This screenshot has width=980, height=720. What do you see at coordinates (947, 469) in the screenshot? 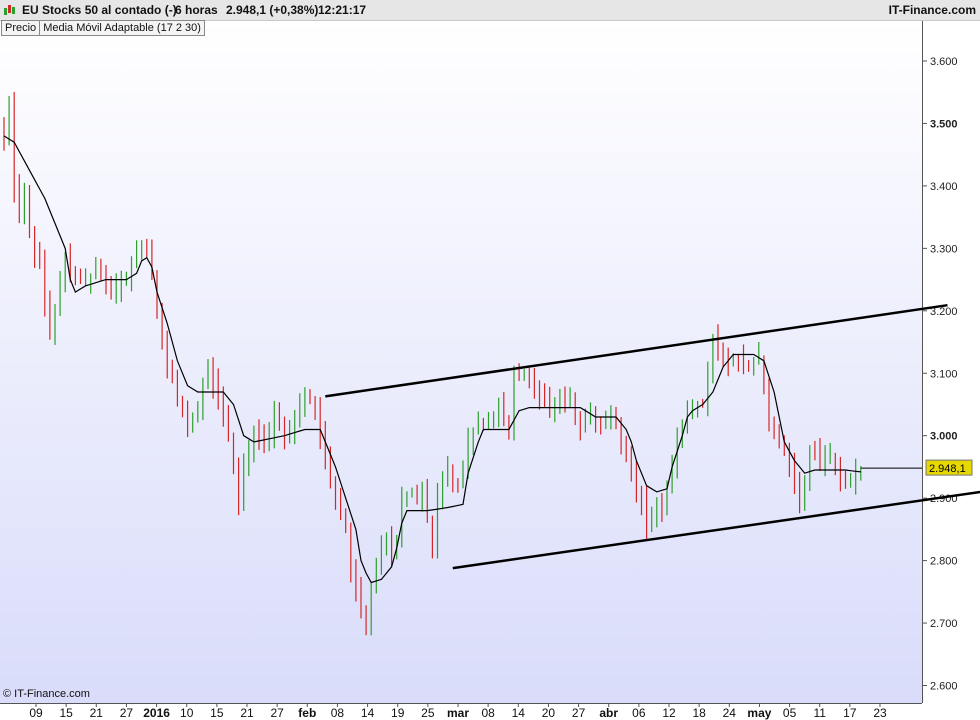
I see `last-price-label: 2.948,1` at bounding box center [947, 469].